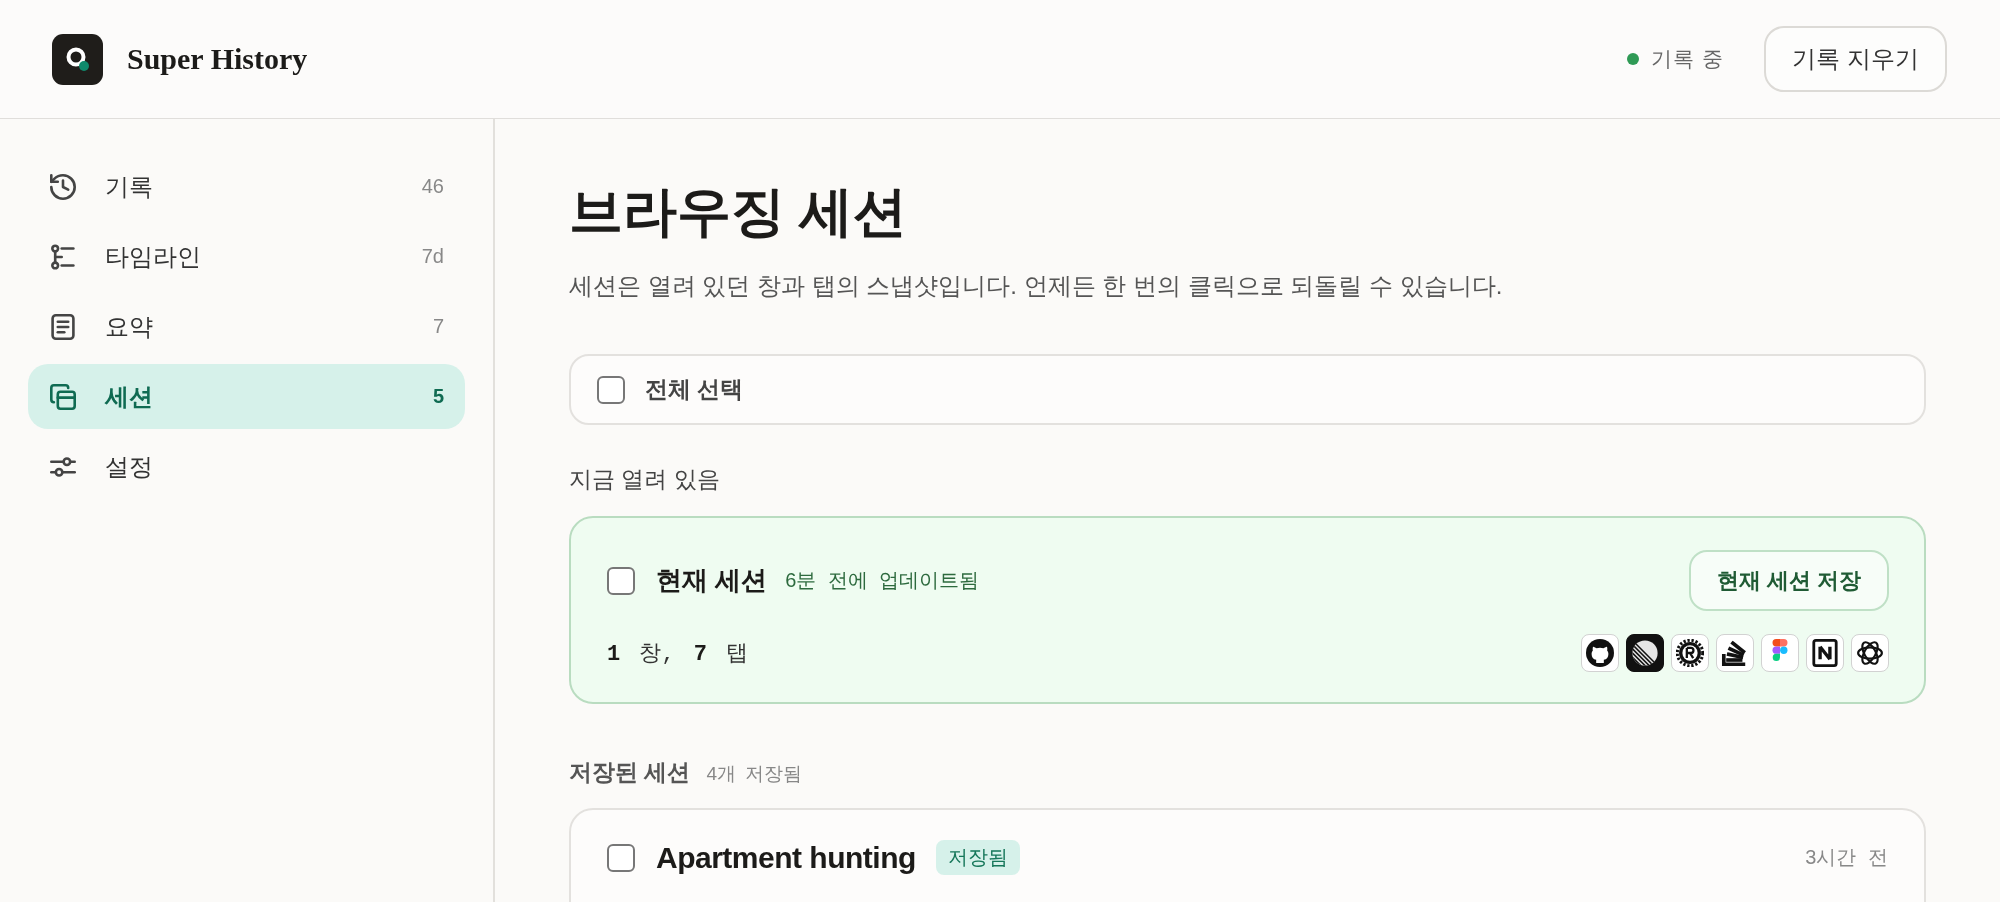 This screenshot has width=2000, height=902. What do you see at coordinates (754, 774) in the screenshot?
I see `saved-count: 4개 저장됨` at bounding box center [754, 774].